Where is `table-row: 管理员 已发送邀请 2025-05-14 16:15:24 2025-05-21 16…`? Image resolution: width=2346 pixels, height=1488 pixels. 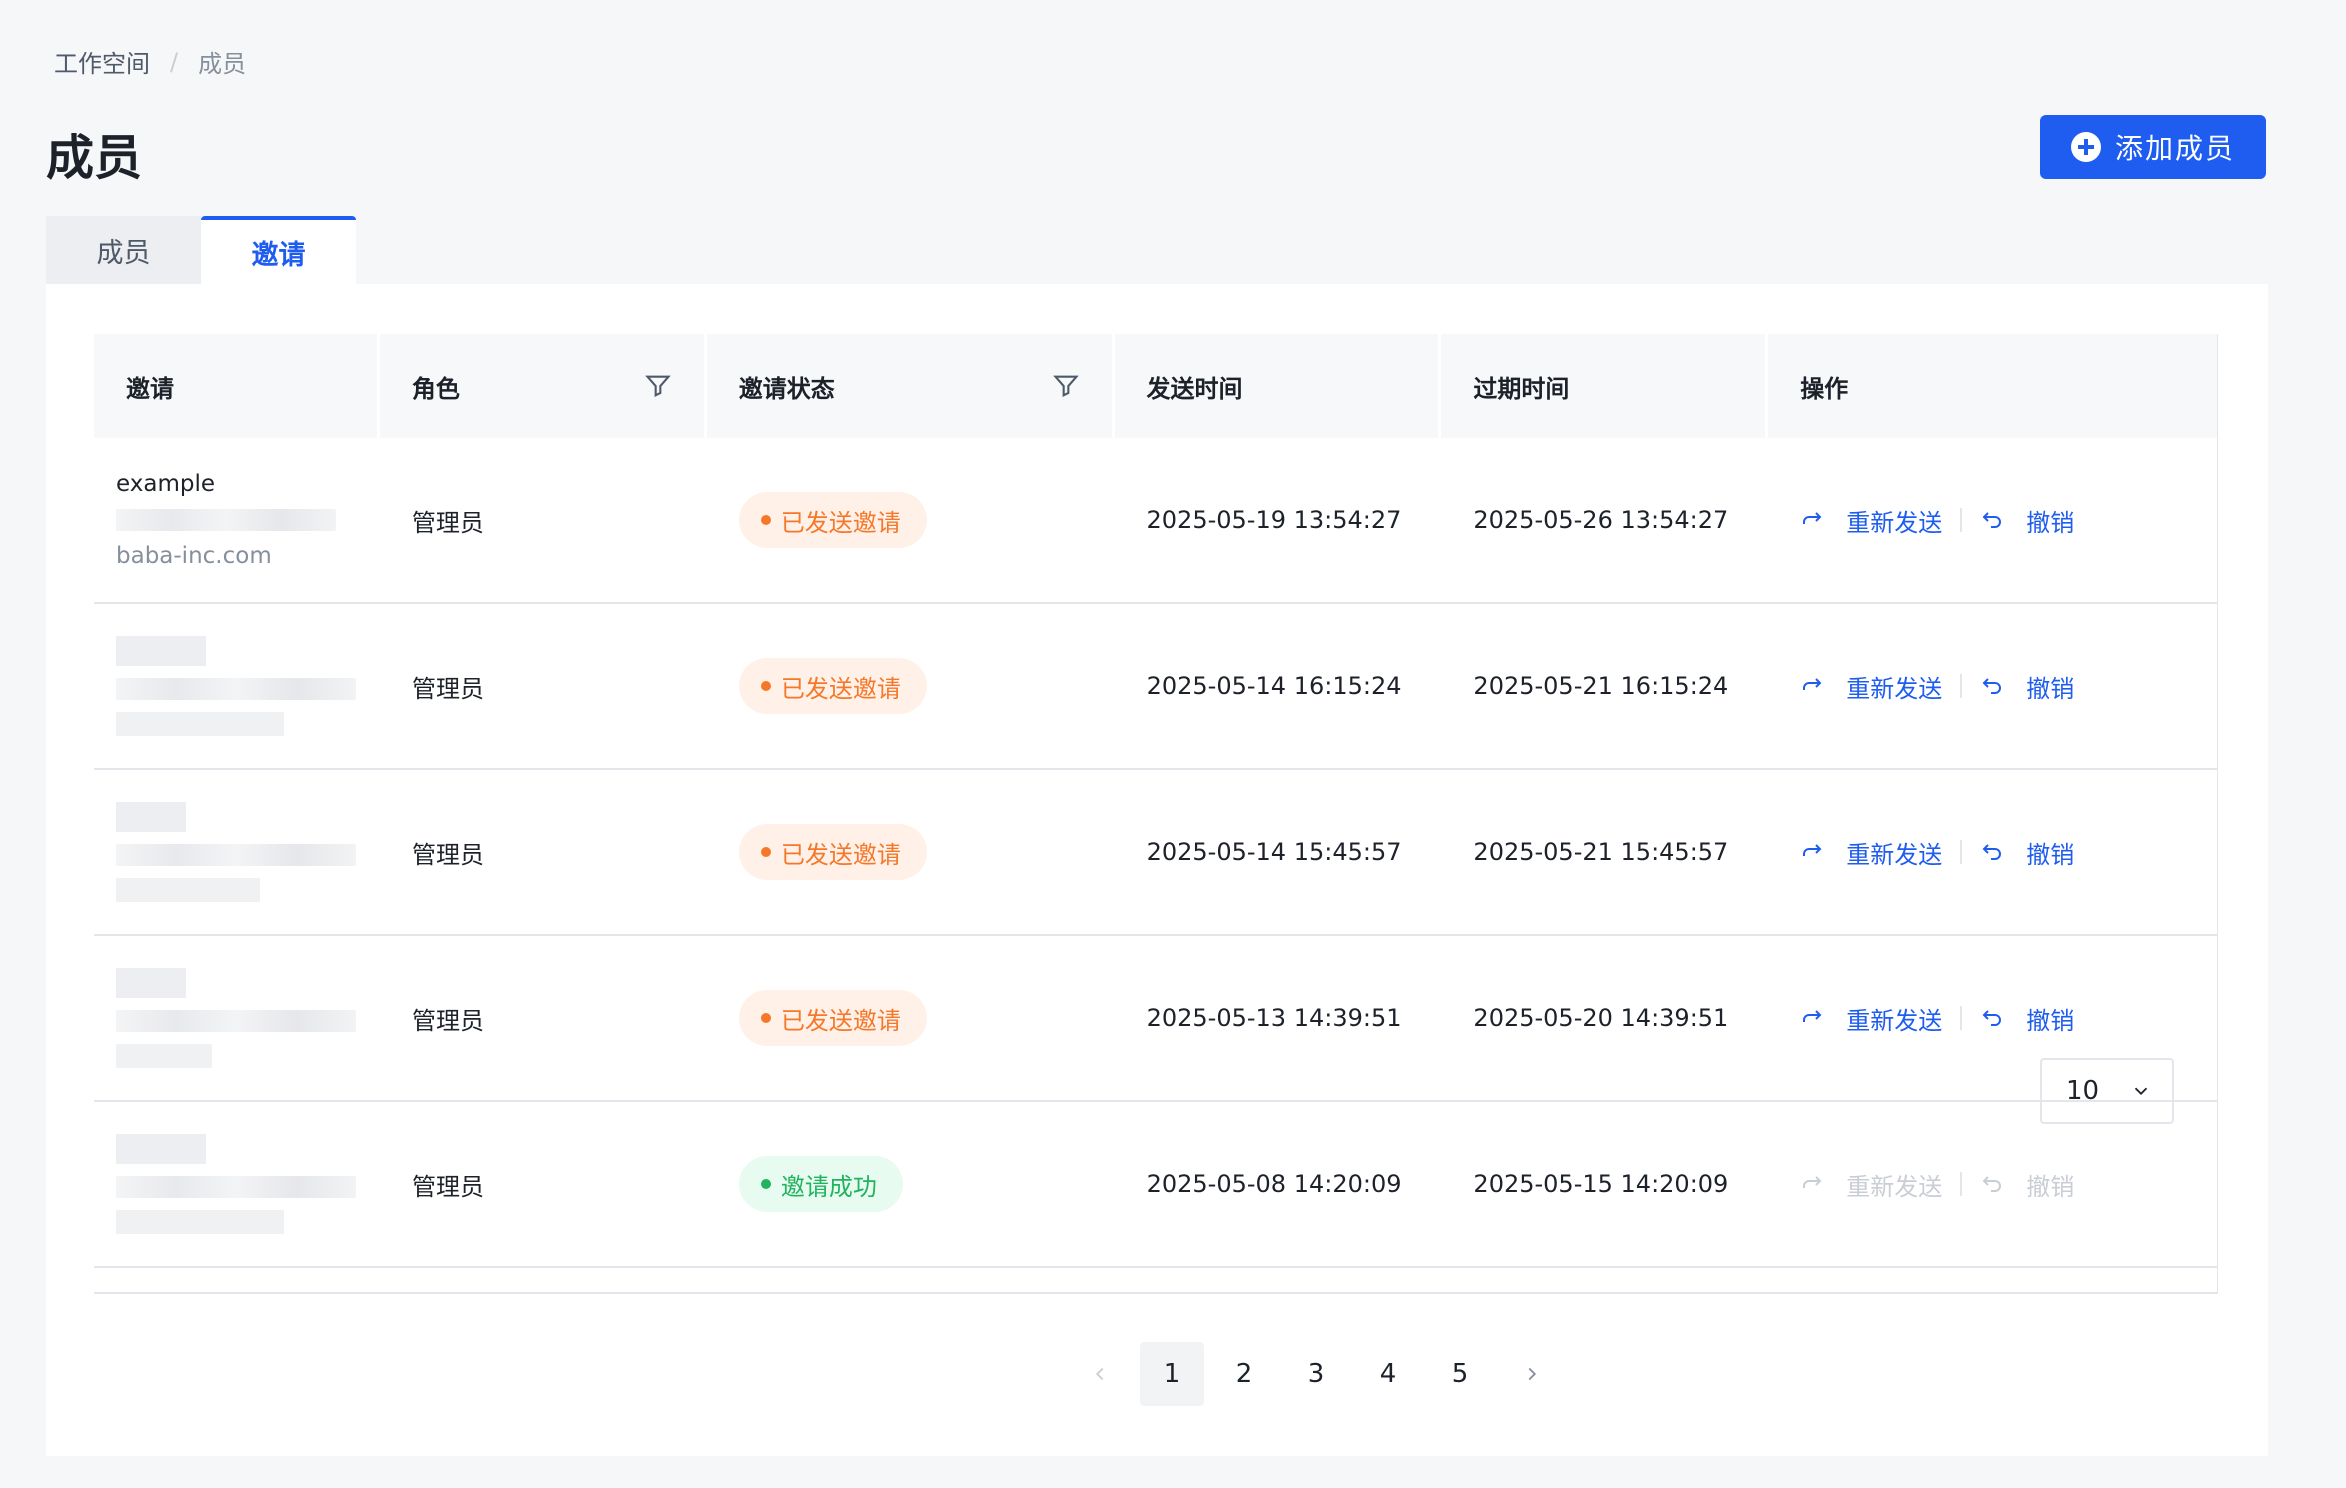
table-row: 管理员 已发送邀请 2025-05-14 16:15:24 2025-05-21 16… is located at coordinates (1155, 687).